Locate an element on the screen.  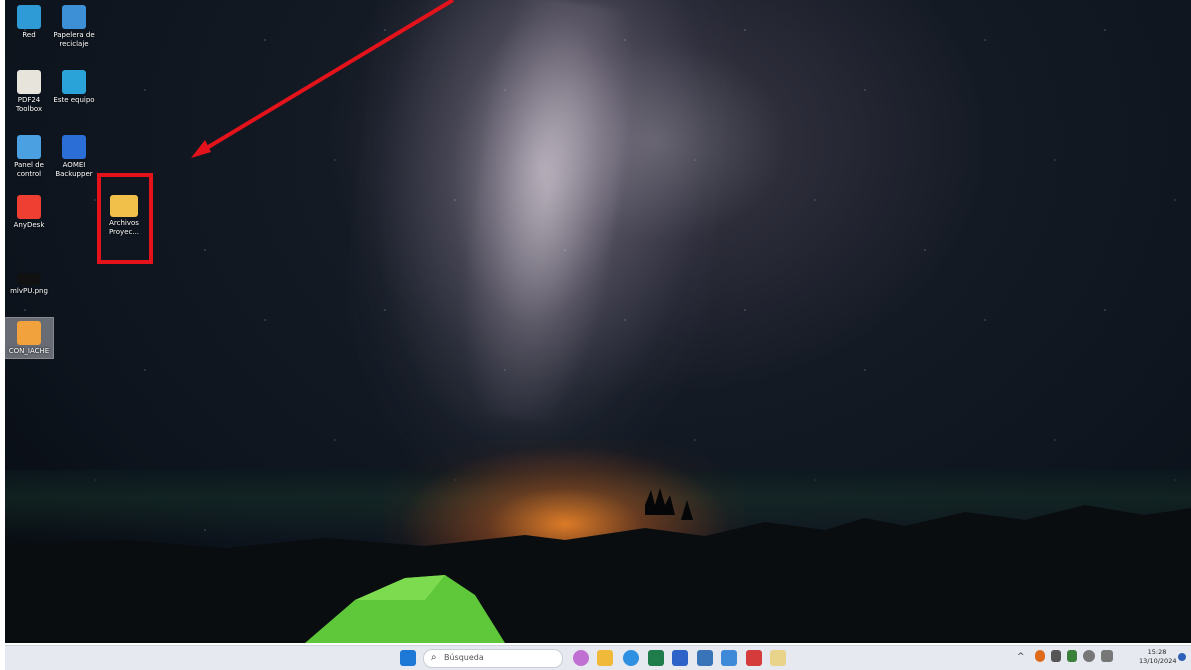
image-file-icon is located at coordinates (29, 279).